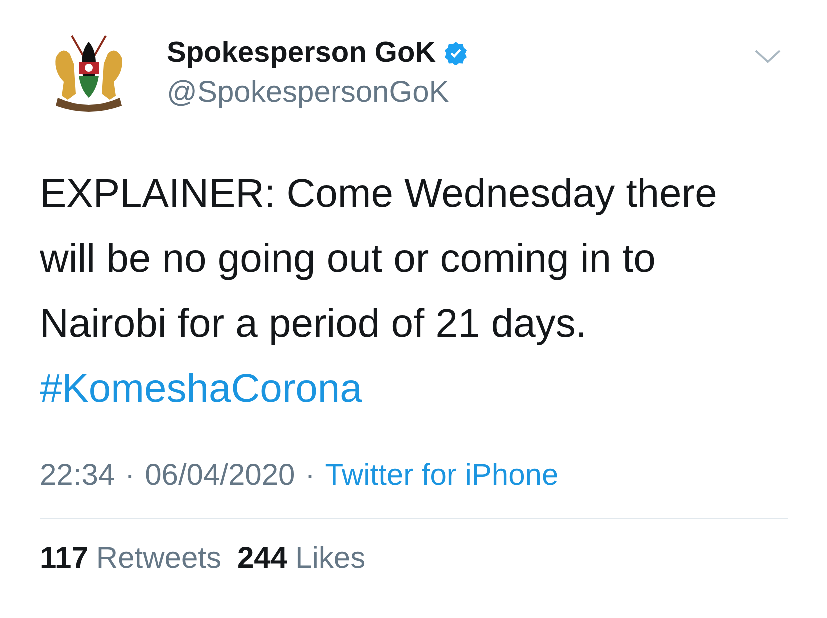  Describe the element at coordinates (220, 476) in the screenshot. I see `timestamp-text: 06/04/2020` at that location.